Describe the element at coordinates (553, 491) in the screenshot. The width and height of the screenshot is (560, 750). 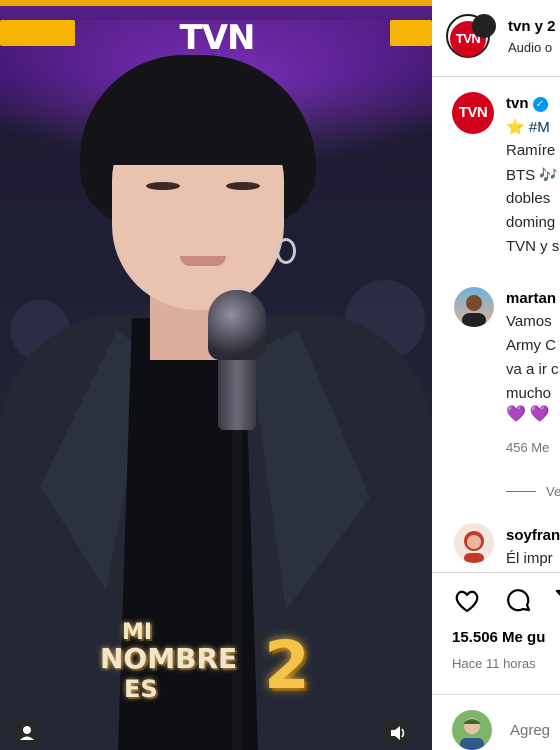
I see `view-replies-link: Ve` at that location.